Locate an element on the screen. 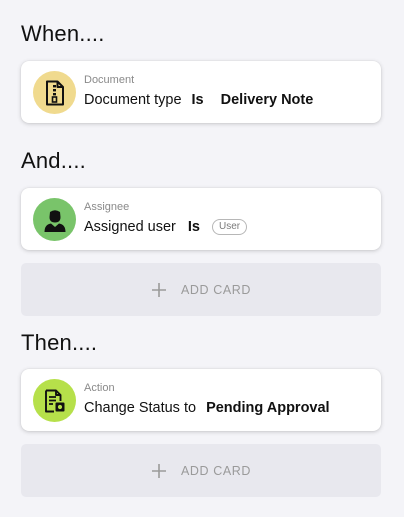 This screenshot has height=517, width=404. card-field: Document type is located at coordinates (133, 100).